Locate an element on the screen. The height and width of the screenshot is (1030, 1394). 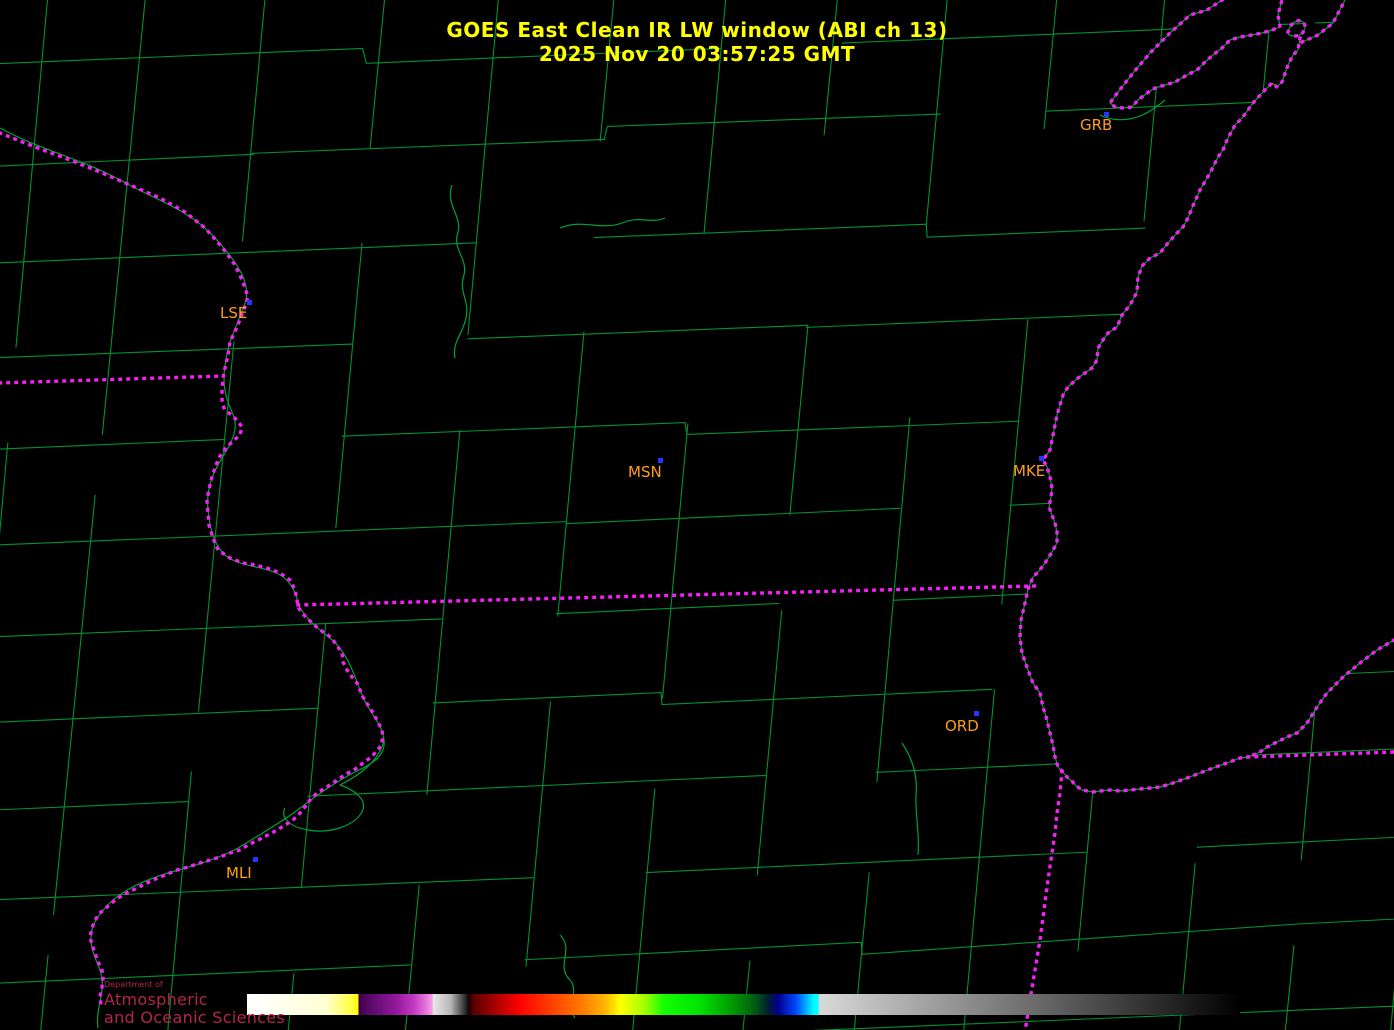
river-wiggle-north is located at coordinates (612, 223).